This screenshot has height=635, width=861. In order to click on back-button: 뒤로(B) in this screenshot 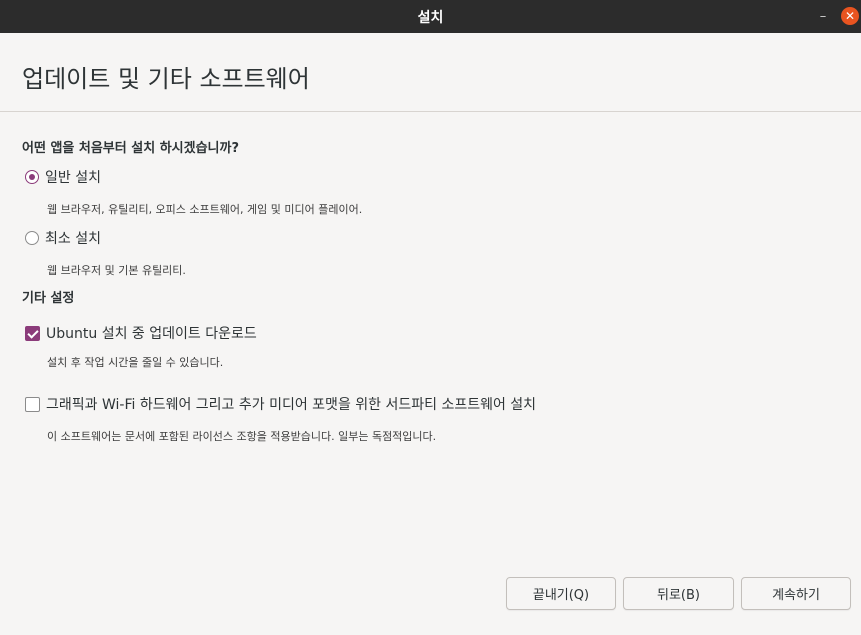, I will do `click(678, 593)`.